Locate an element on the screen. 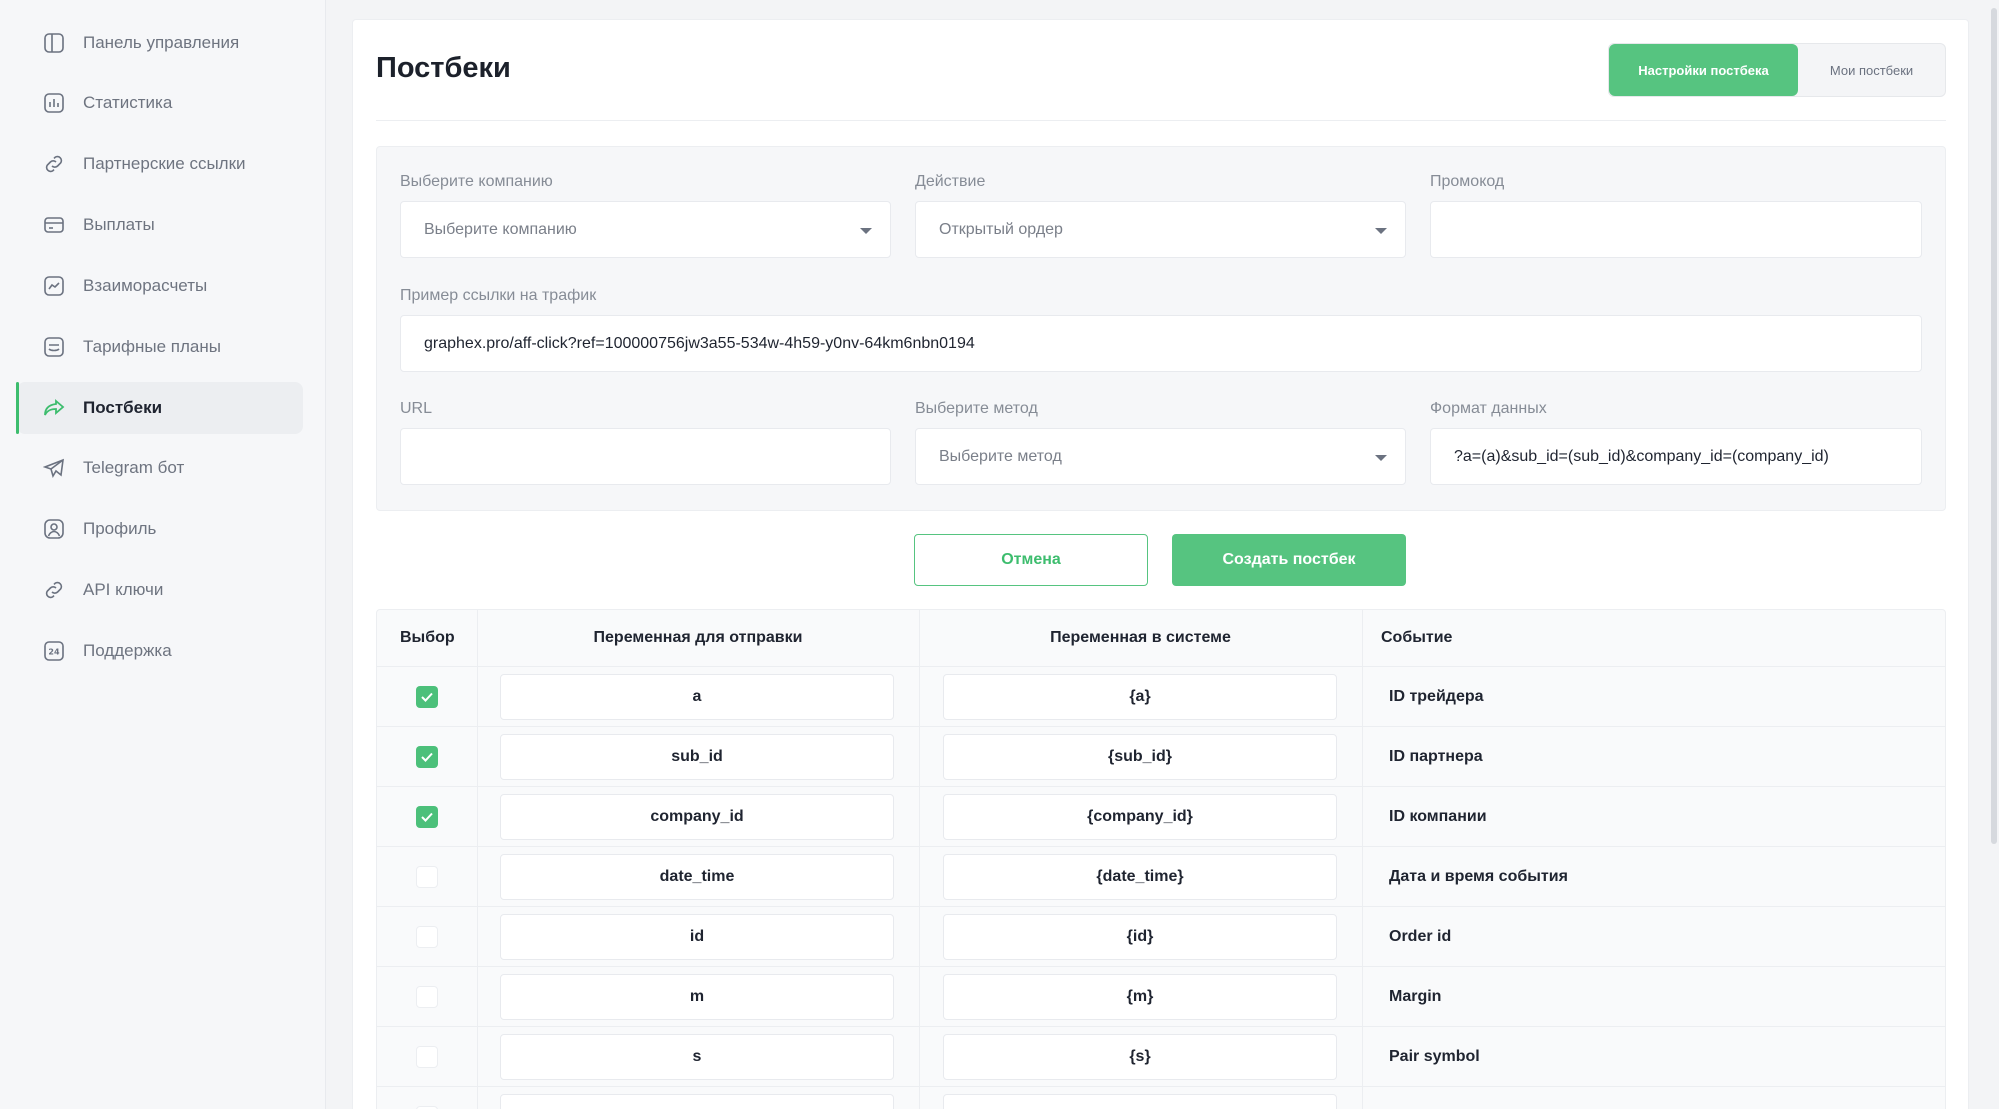 This screenshot has width=1999, height=1109. data-format-label: Формат данных is located at coordinates (1488, 408).